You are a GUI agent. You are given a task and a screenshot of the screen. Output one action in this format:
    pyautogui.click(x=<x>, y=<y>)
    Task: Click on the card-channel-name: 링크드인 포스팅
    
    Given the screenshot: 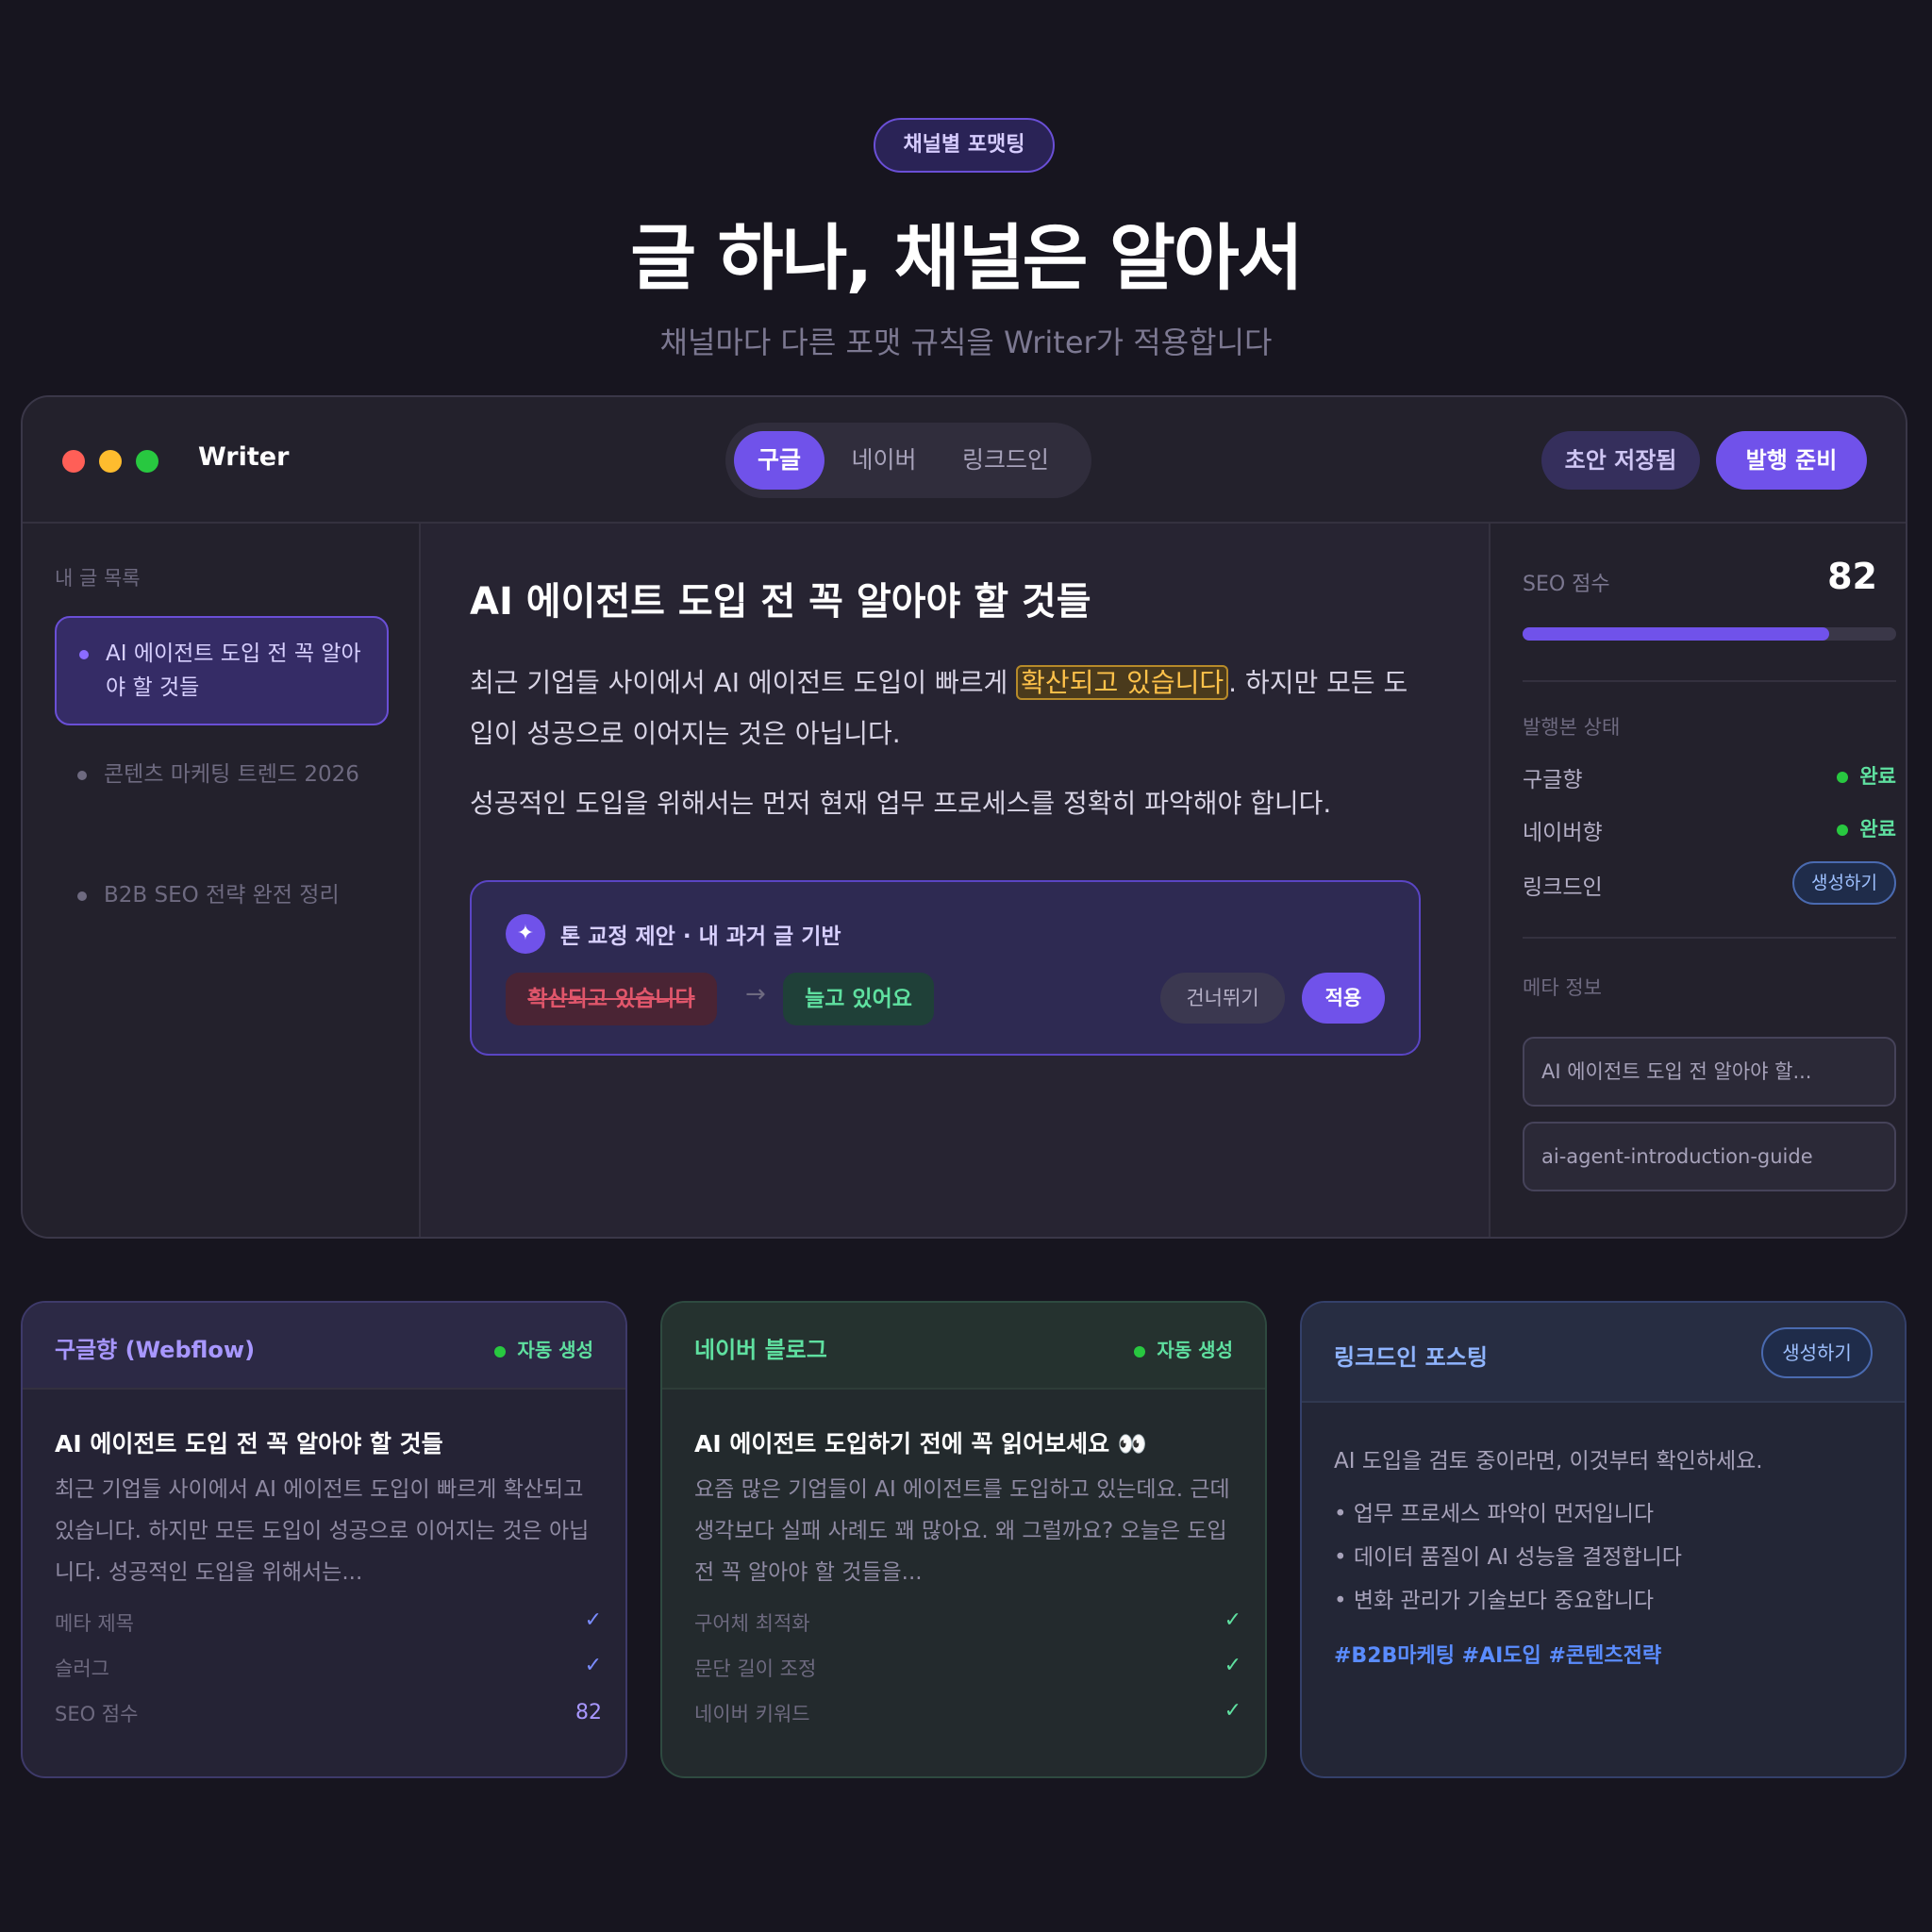 What is the action you would take?
    pyautogui.click(x=1411, y=1358)
    